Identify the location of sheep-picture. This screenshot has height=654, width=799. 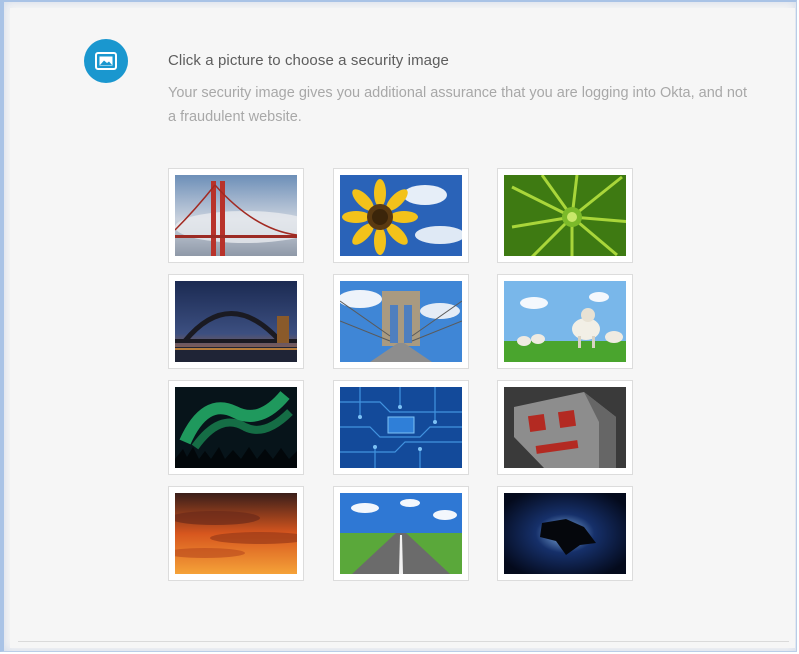
(565, 321).